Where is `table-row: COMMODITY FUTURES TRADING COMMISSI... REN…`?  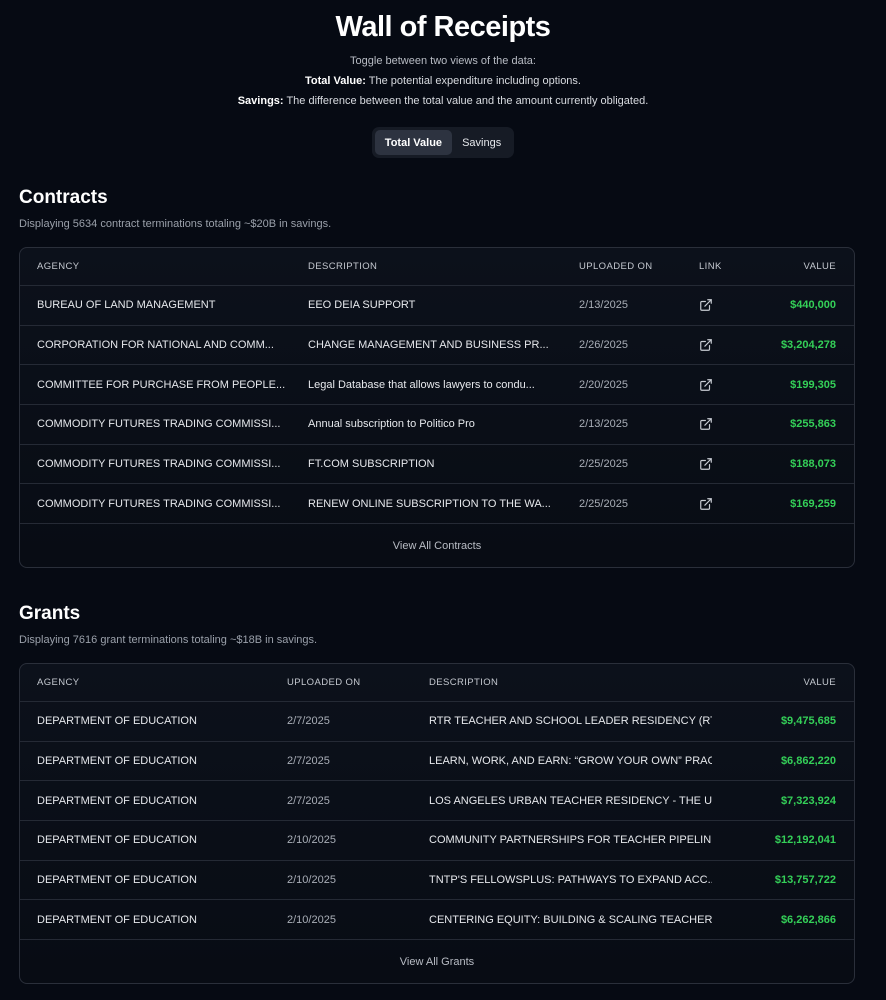
table-row: COMMODITY FUTURES TRADING COMMISSI... REN… is located at coordinates (437, 504).